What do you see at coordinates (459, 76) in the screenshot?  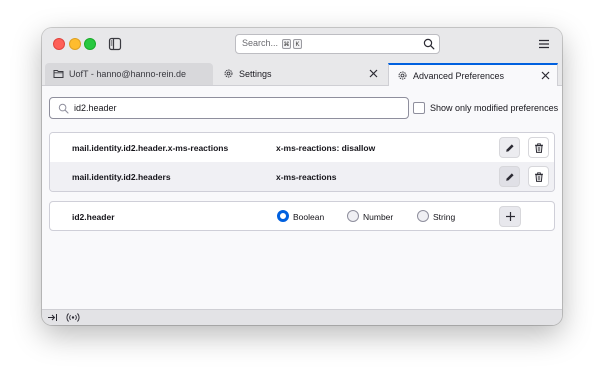 I see `tab-label: Advanced Preferences` at bounding box center [459, 76].